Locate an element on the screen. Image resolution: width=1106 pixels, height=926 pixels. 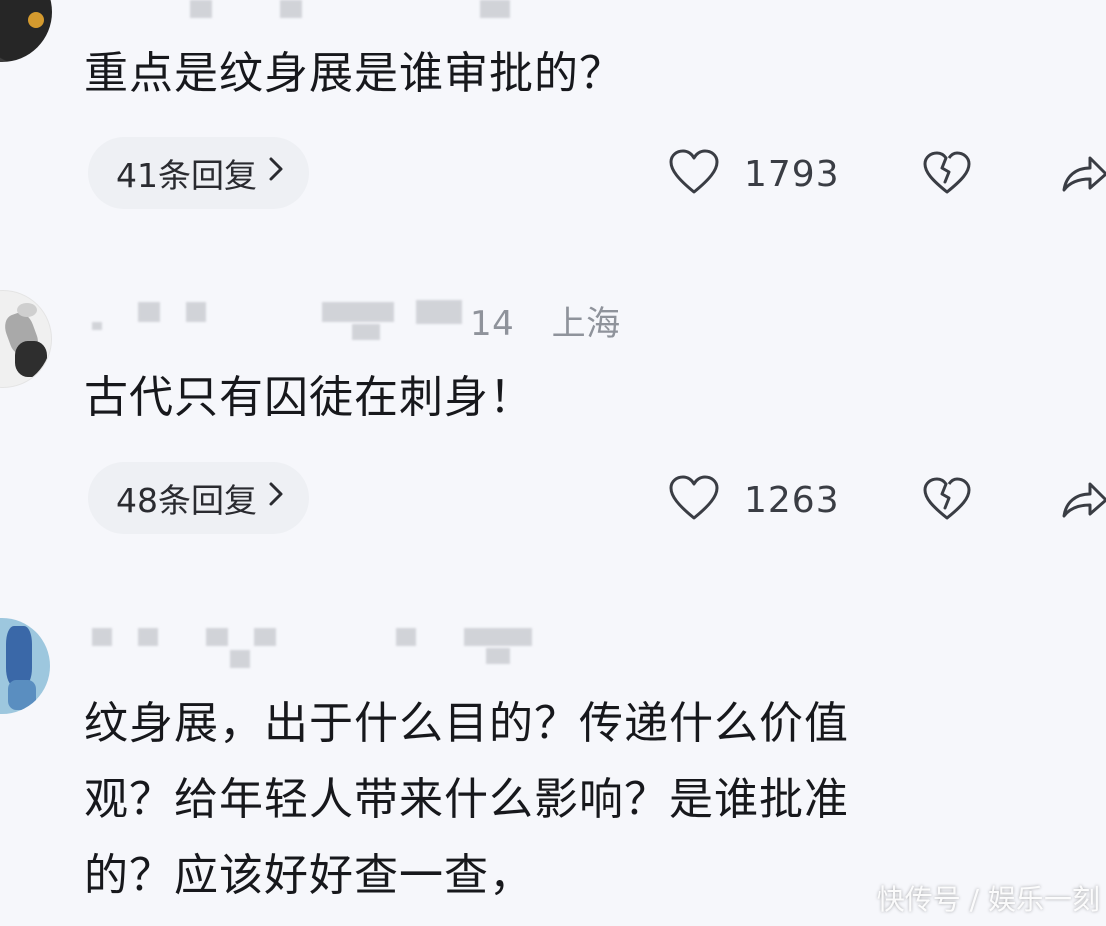
comment-text-line: 的？应该好好查一查， is located at coordinates (309, 875).